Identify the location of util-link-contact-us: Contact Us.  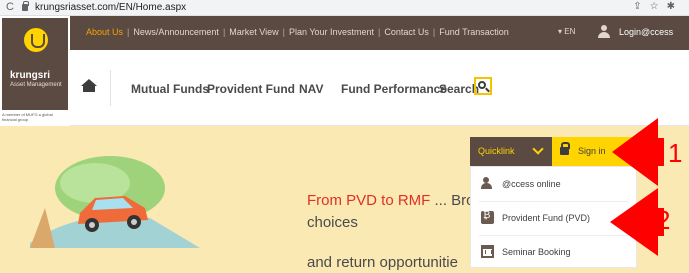
(406, 32).